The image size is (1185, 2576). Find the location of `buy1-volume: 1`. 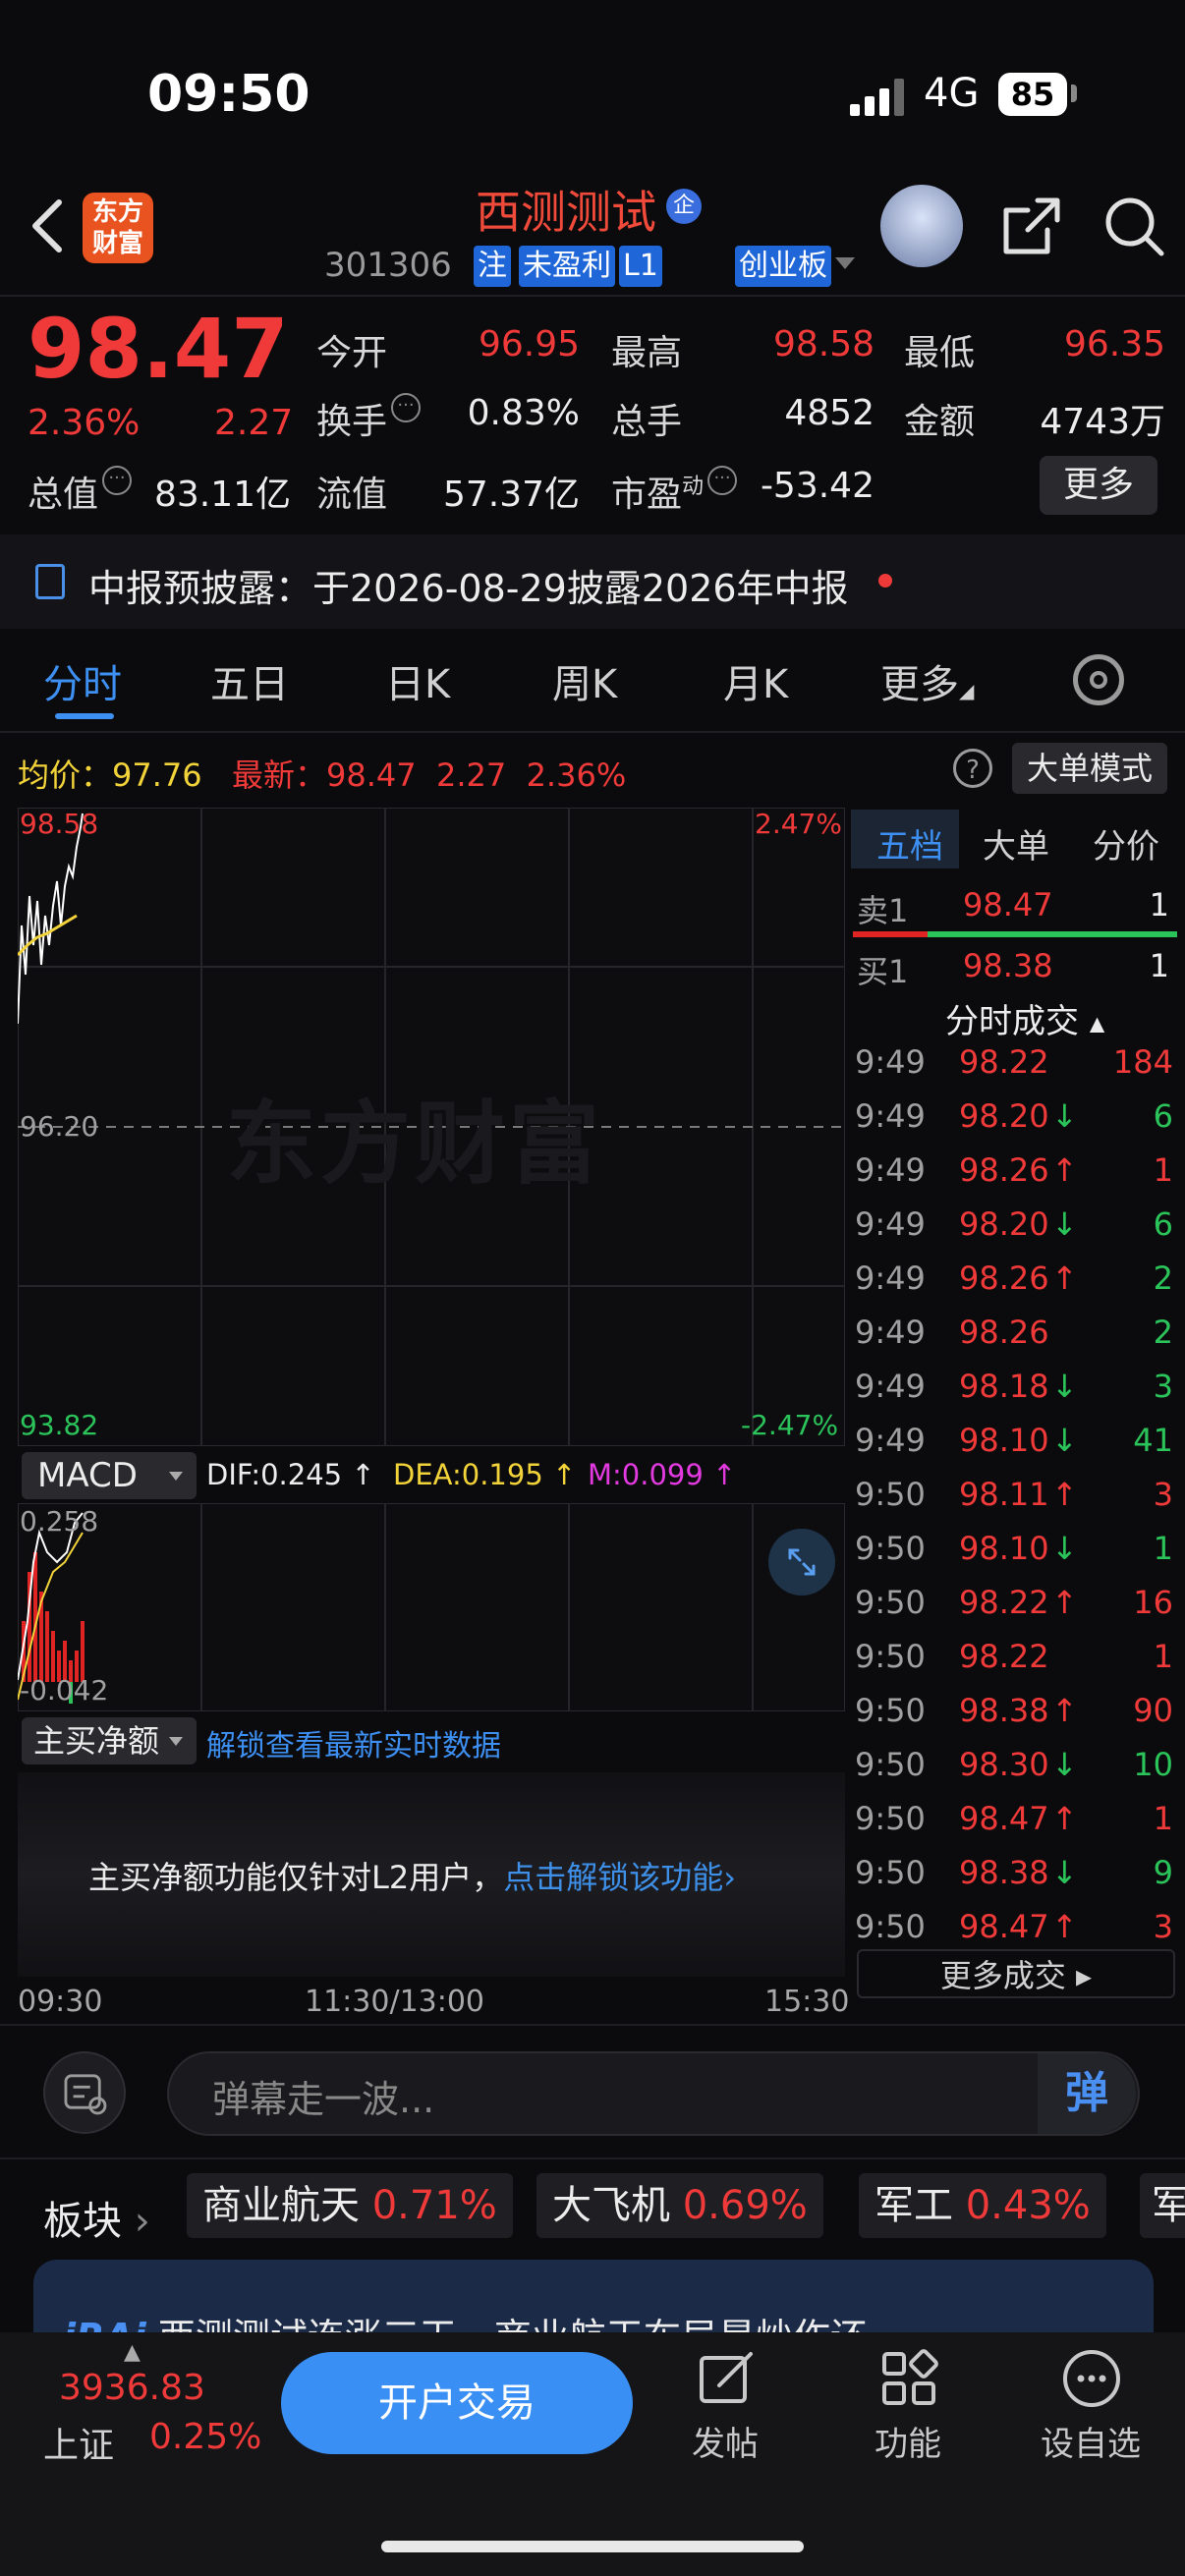

buy1-volume: 1 is located at coordinates (1159, 965).